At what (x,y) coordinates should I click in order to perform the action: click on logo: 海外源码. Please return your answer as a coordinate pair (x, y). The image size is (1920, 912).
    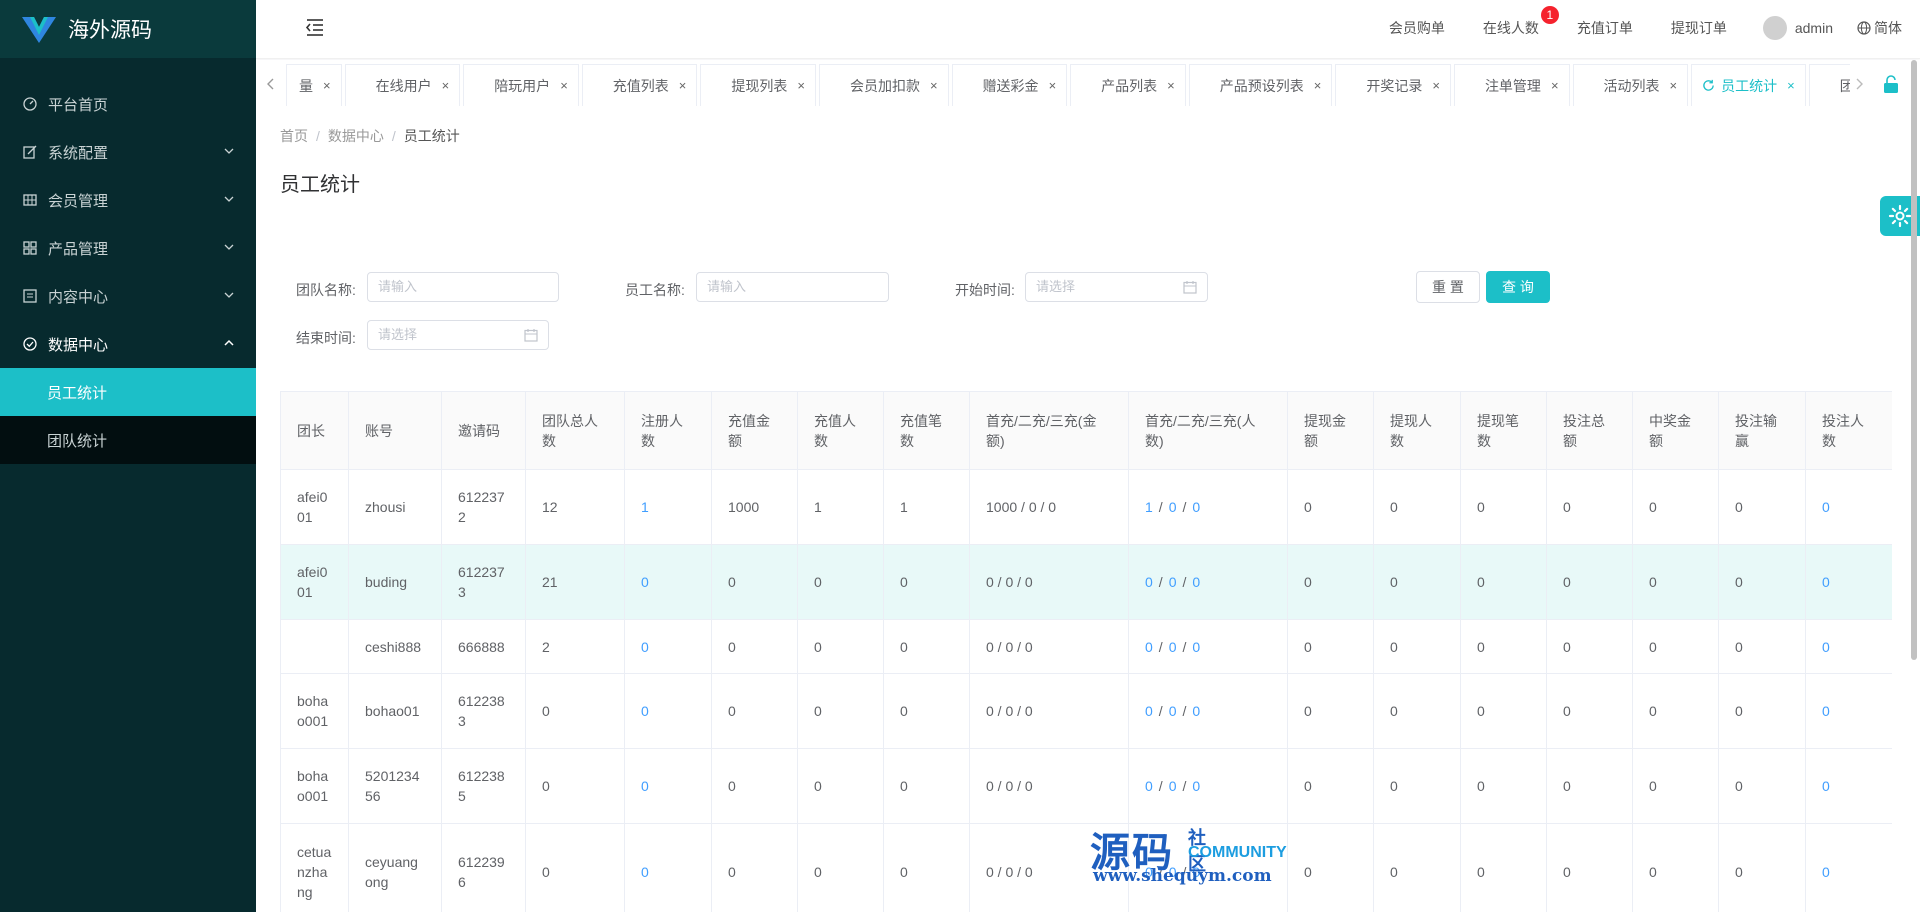
    Looking at the image, I should click on (128, 29).